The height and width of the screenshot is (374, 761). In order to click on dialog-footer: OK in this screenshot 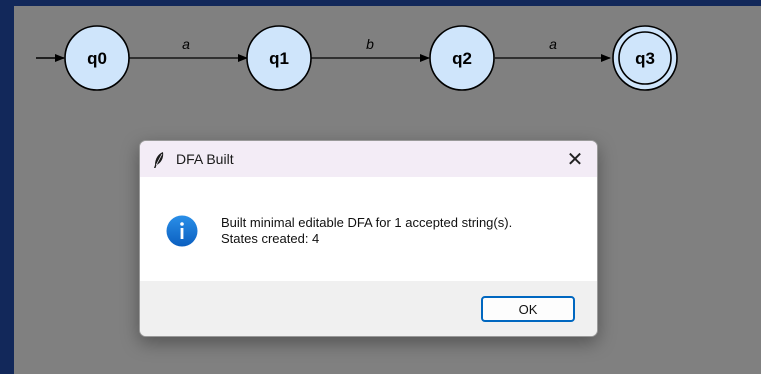, I will do `click(368, 308)`.